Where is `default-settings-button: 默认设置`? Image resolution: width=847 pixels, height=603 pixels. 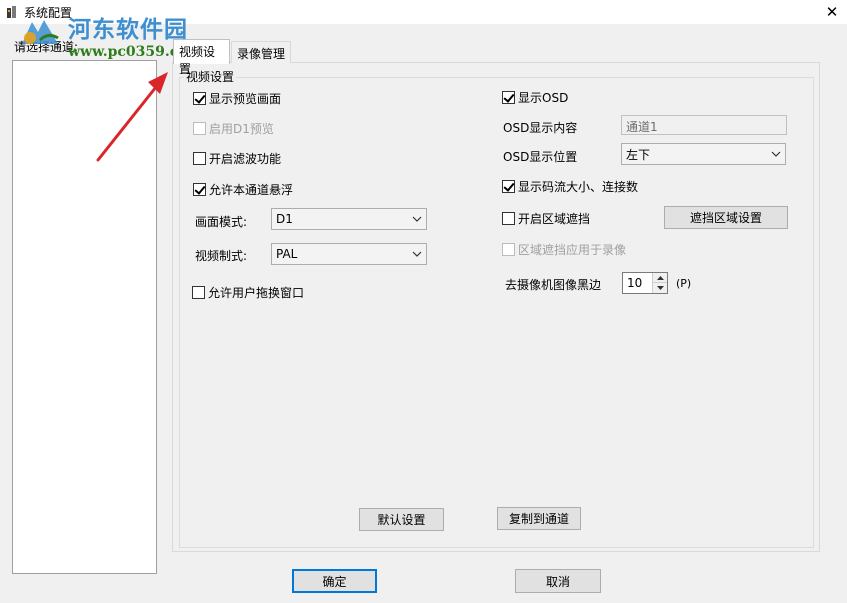
default-settings-button: 默认设置 is located at coordinates (401, 519).